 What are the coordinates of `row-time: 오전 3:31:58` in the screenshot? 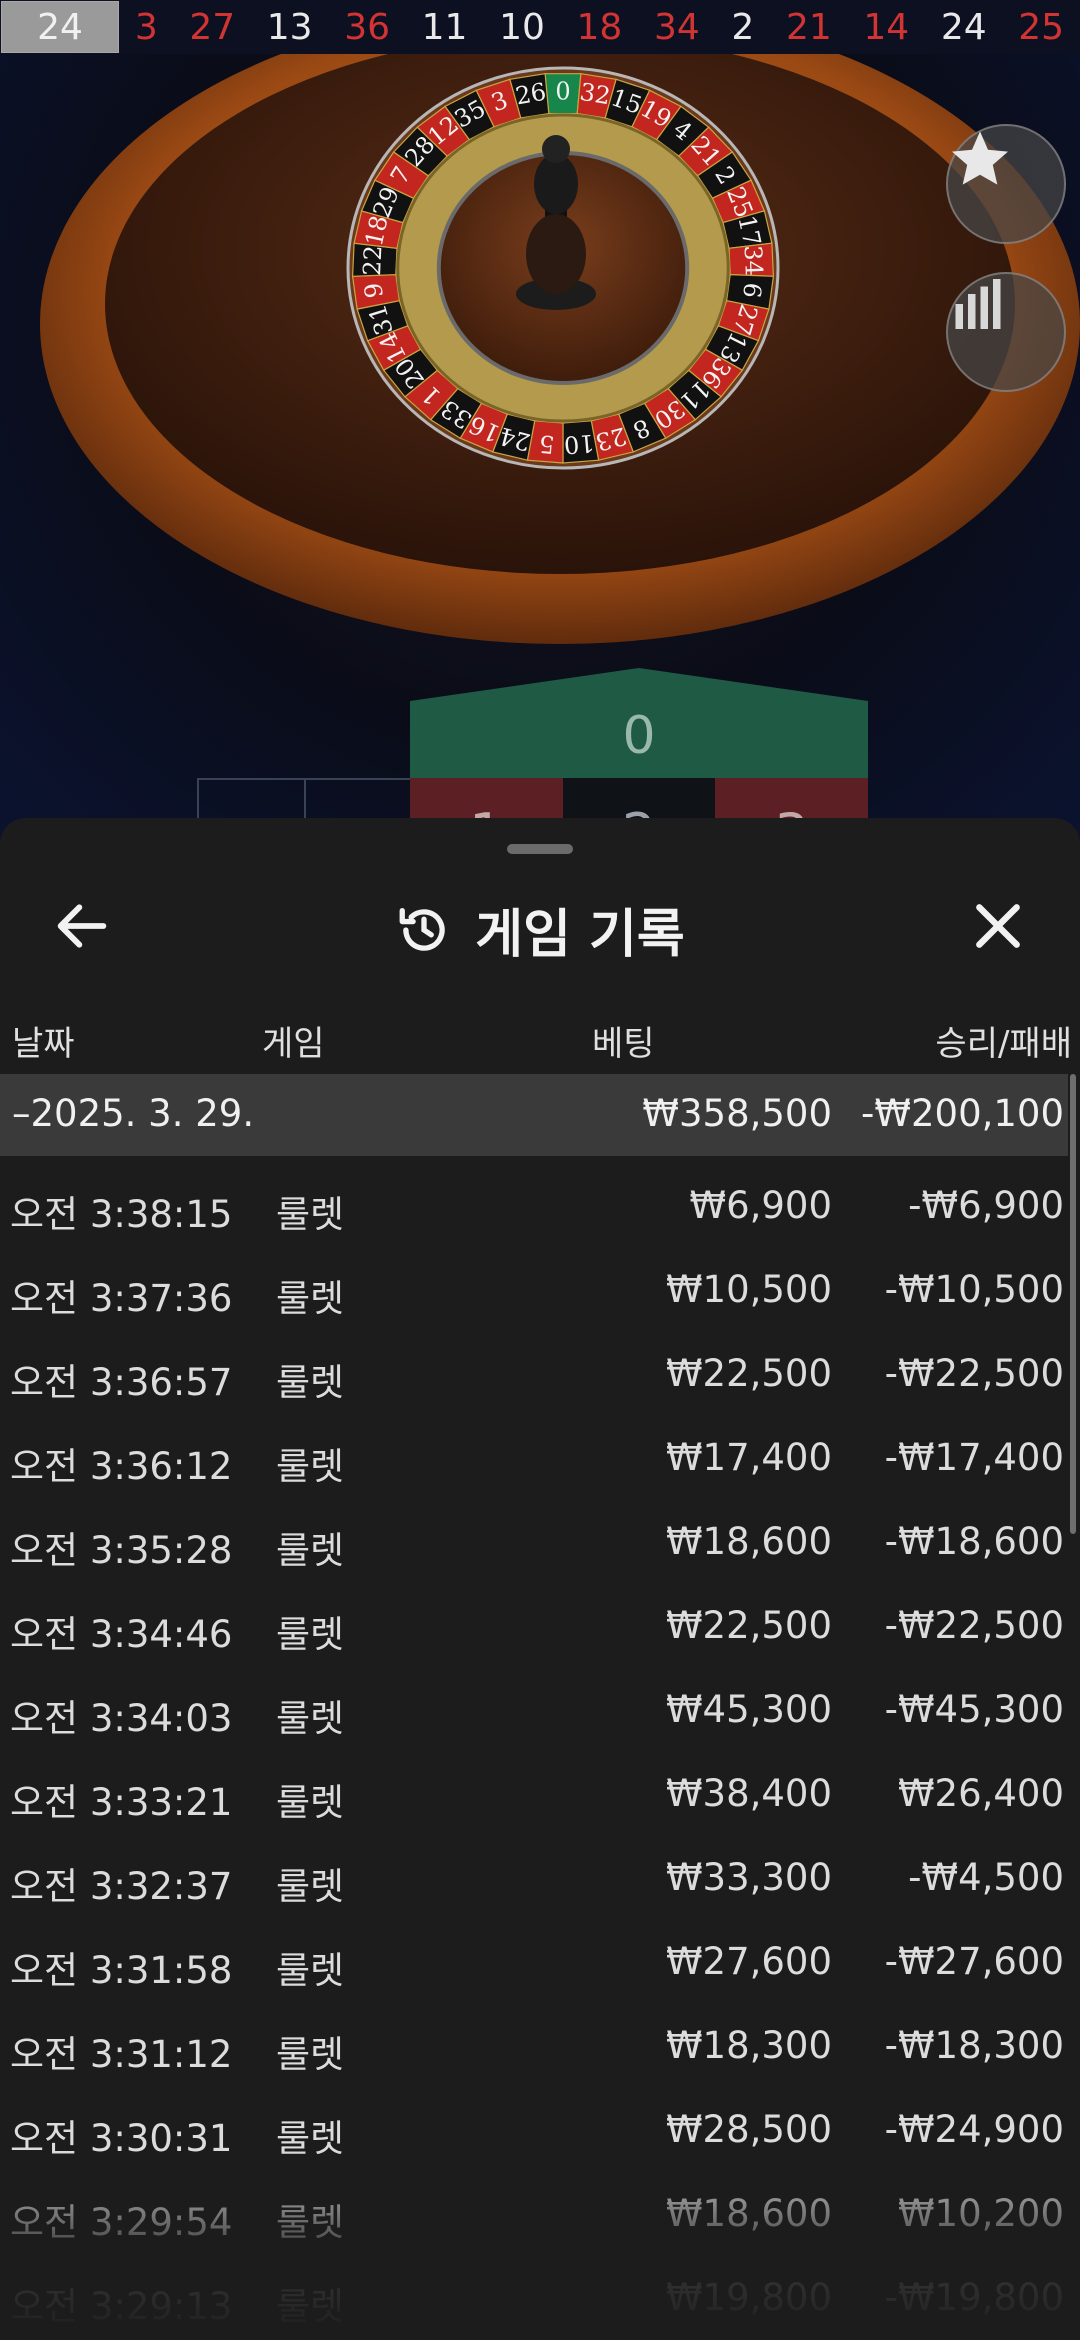 It's located at (121, 1970).